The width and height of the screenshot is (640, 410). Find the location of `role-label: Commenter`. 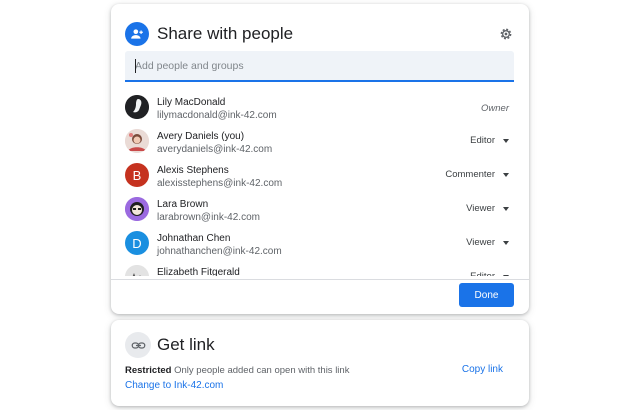

role-label: Commenter is located at coordinates (470, 174).